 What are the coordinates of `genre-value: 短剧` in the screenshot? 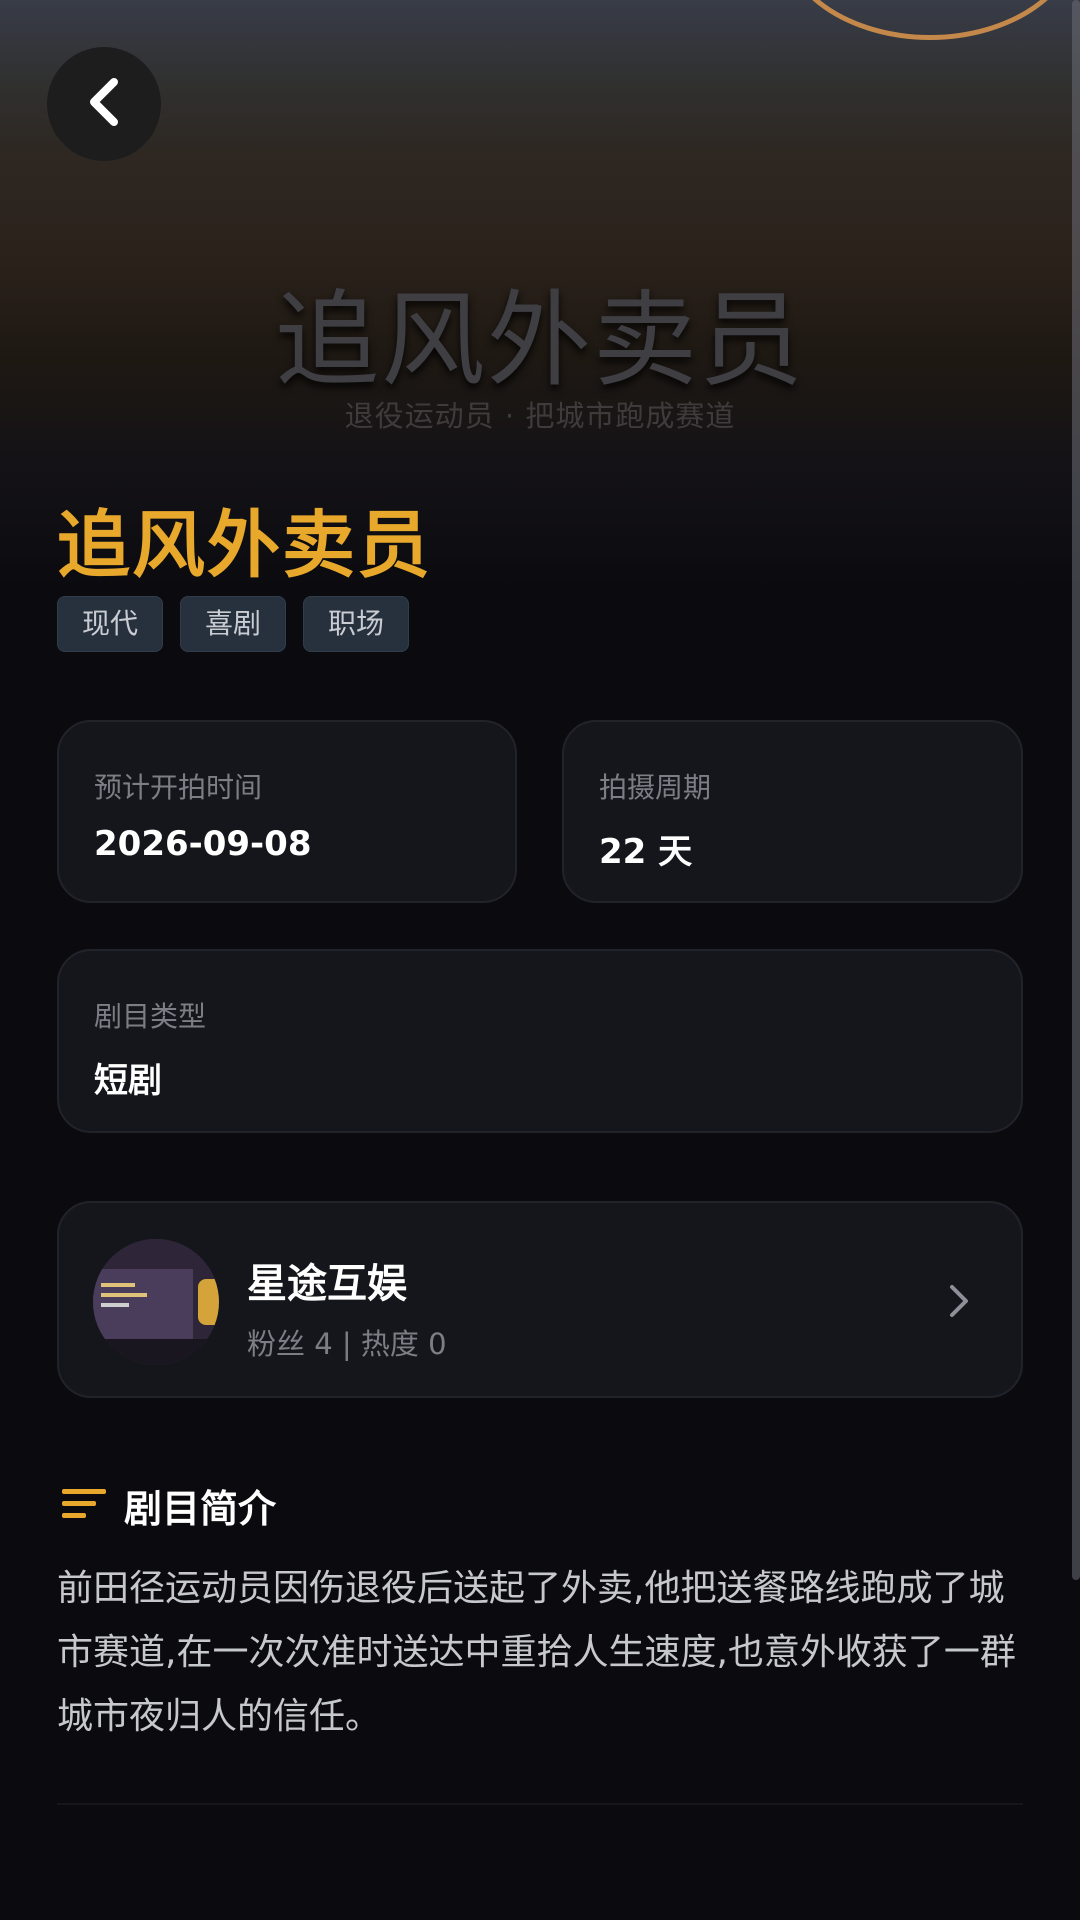 It's located at (128, 1081).